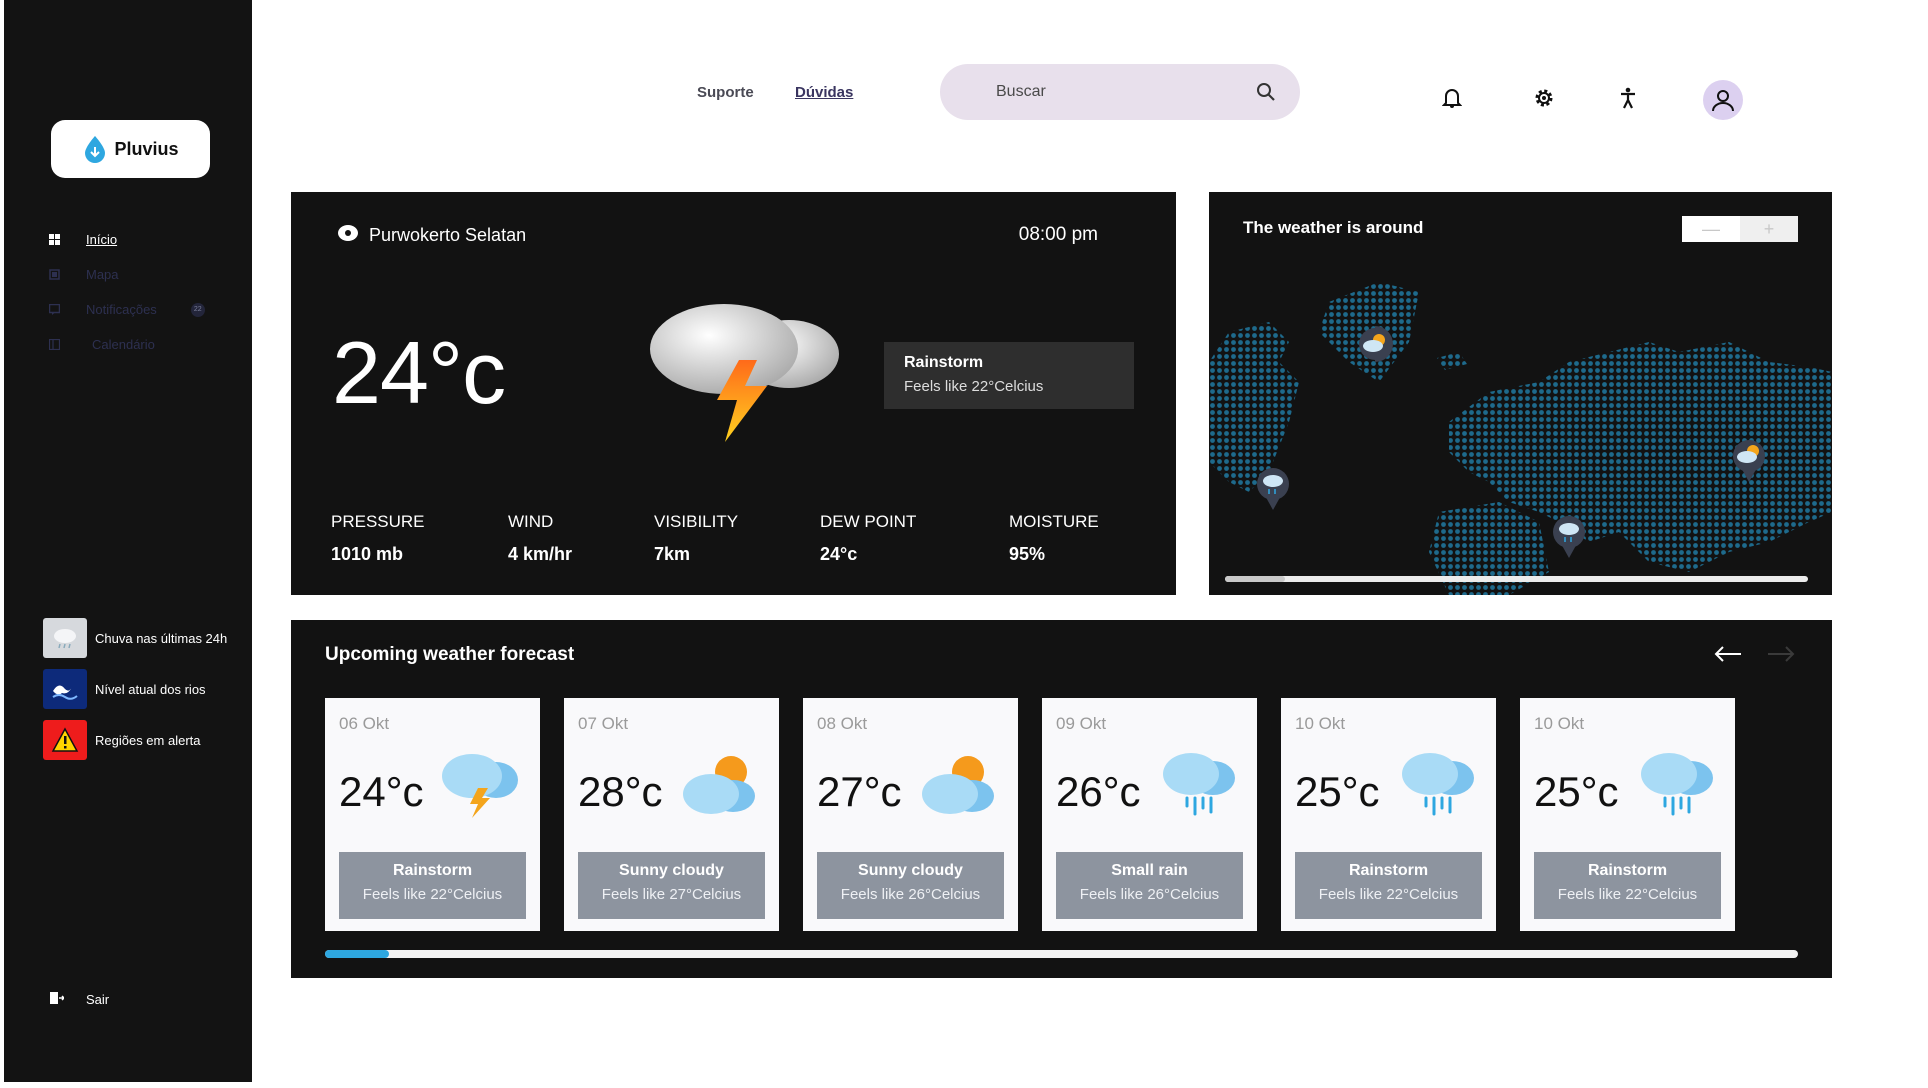 The height and width of the screenshot is (1088, 1928). I want to click on stat-wind: WIND 4 km/hr, so click(540, 538).